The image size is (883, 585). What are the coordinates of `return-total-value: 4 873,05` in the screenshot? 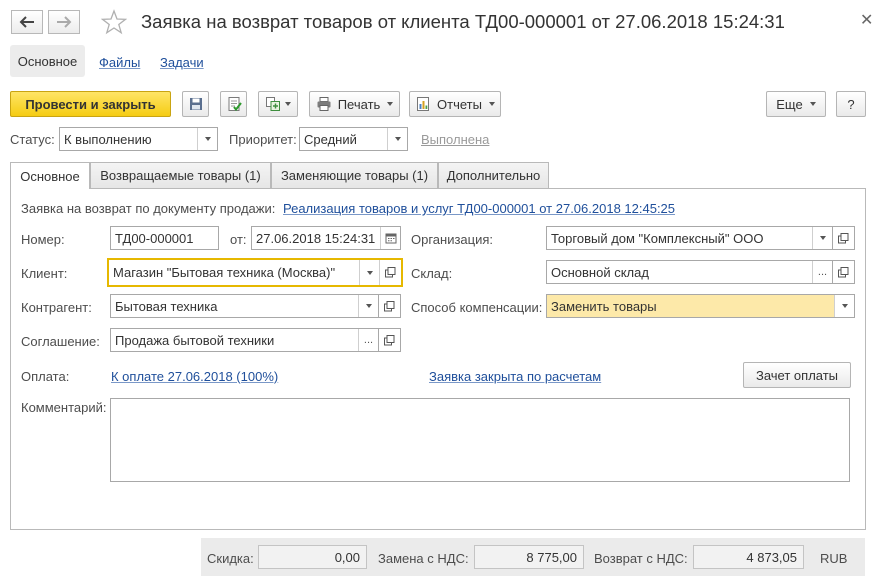 It's located at (748, 557).